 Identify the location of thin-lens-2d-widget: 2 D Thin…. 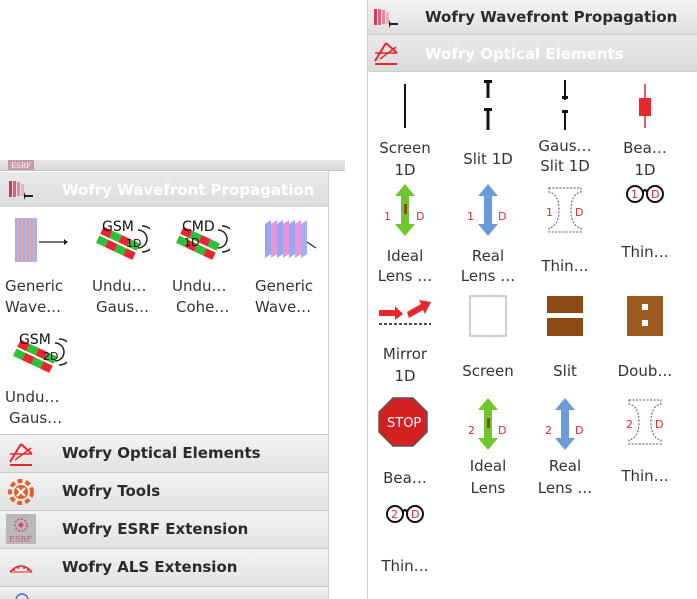
(405, 544).